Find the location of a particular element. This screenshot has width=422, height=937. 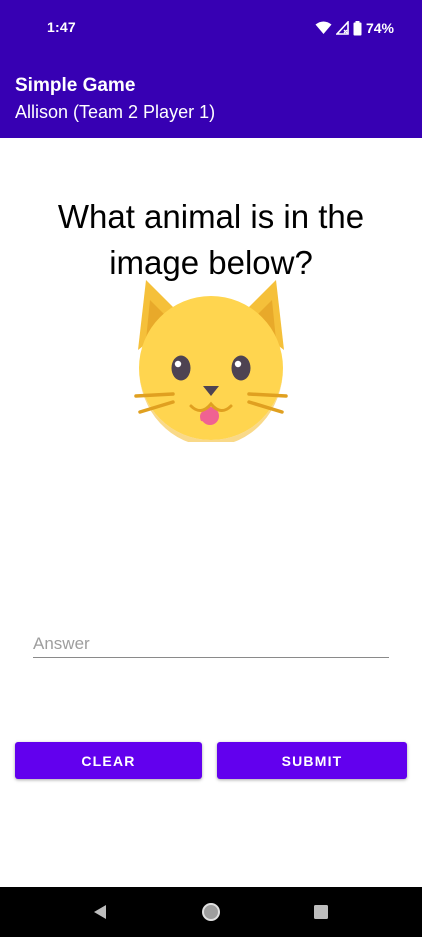

signal-icon is located at coordinates (342, 28).